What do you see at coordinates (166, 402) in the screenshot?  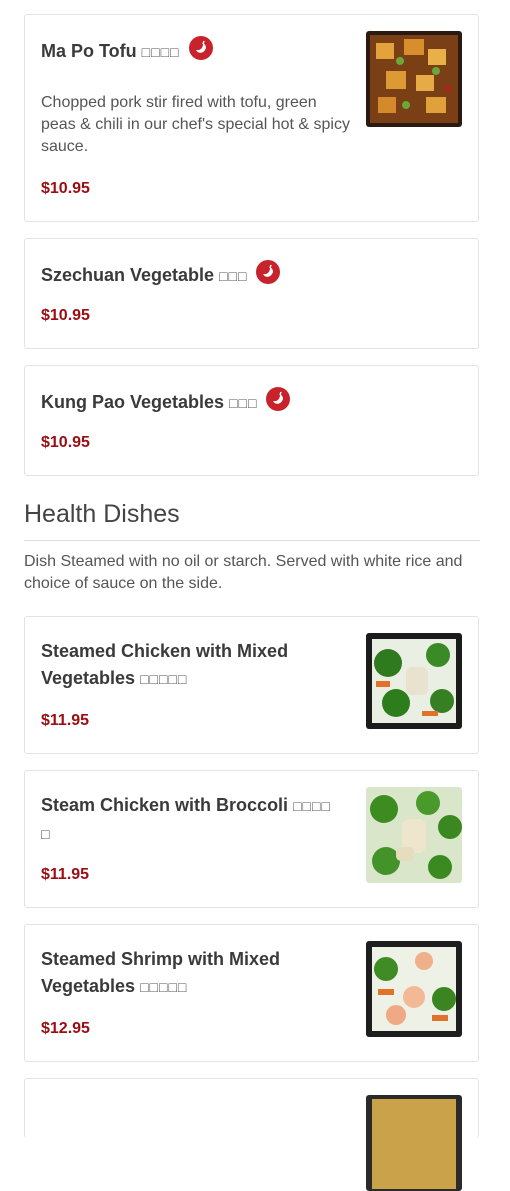 I see `item-title: Kung Pao Vegetables □□□` at bounding box center [166, 402].